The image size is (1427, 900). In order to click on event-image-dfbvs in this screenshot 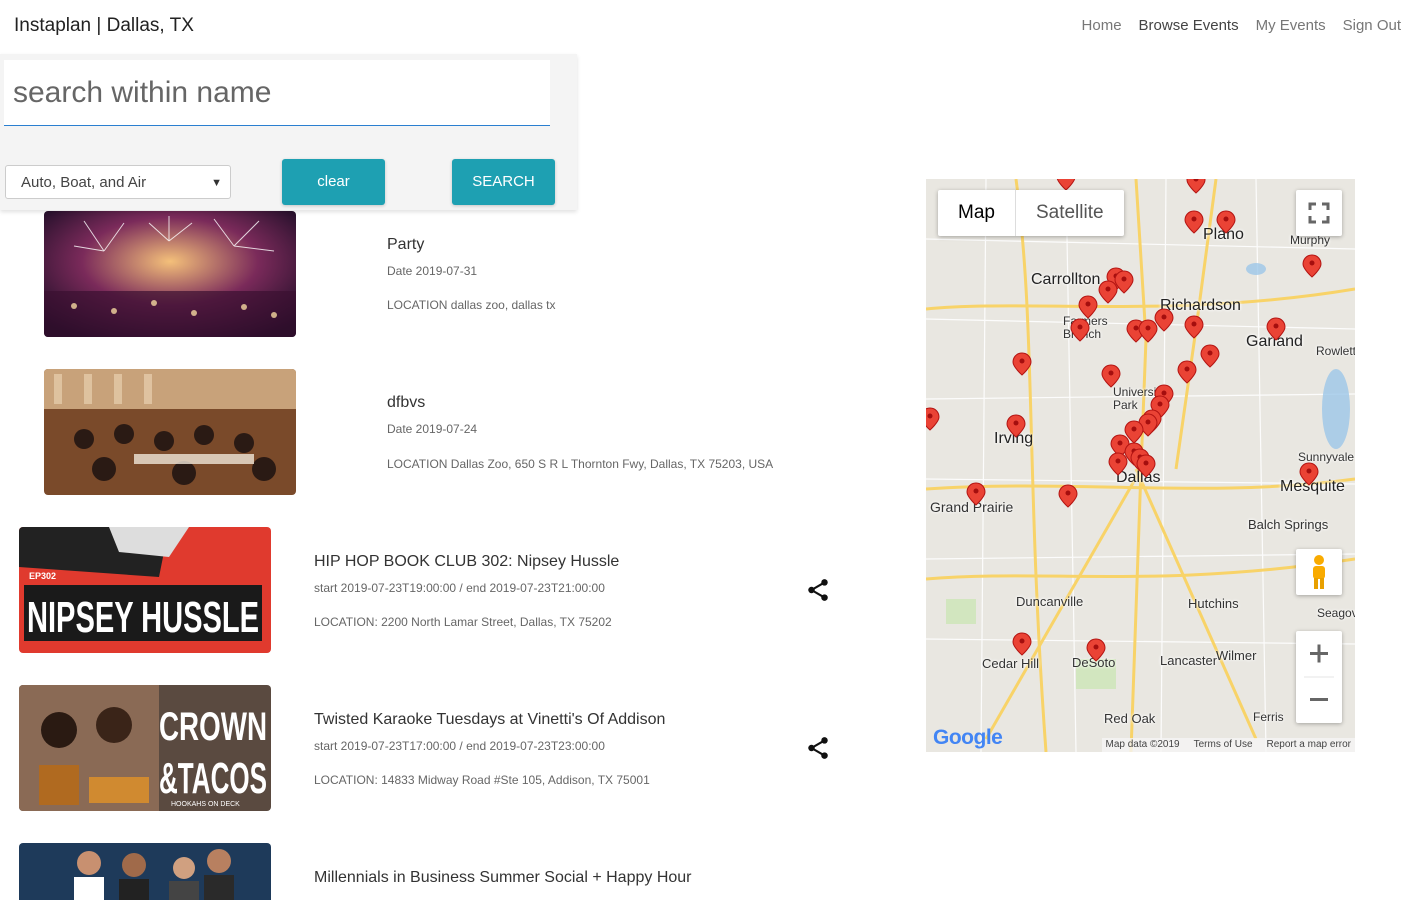, I will do `click(170, 432)`.